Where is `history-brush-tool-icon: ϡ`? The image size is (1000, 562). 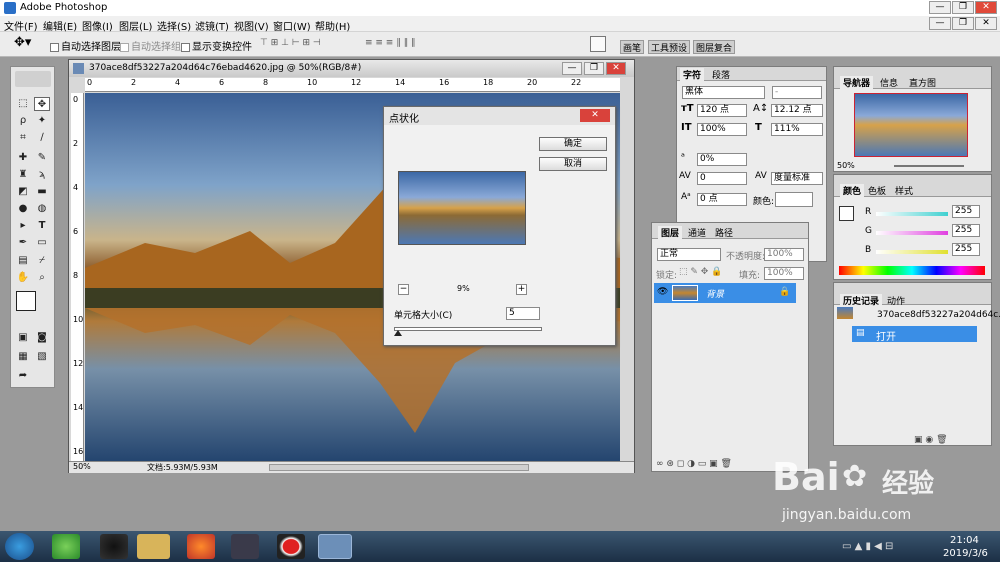
history-brush-tool-icon: ϡ is located at coordinates (42, 175).